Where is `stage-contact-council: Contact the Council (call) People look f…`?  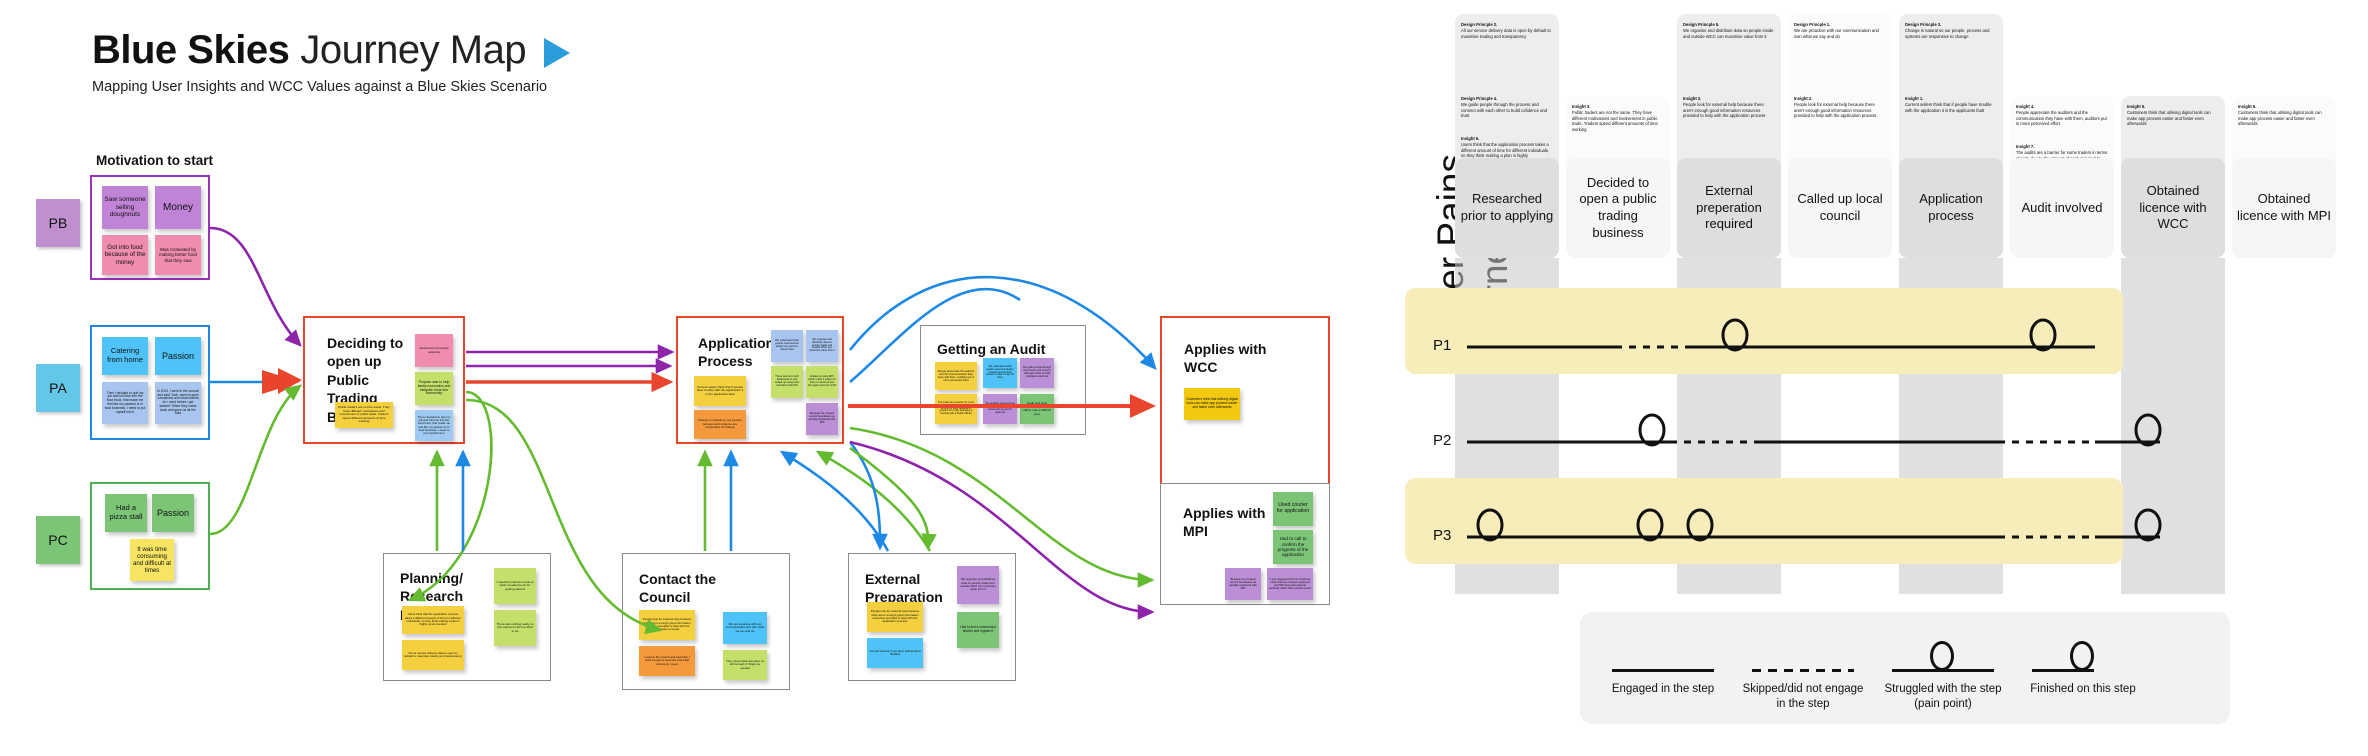
stage-contact-council: Contact the Council (call) People look f… is located at coordinates (706, 621).